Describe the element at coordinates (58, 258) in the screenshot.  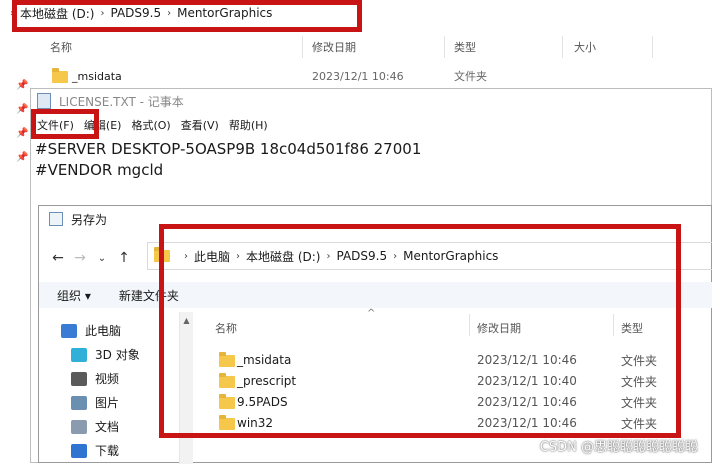
I see `back-arrow-icon: ←` at that location.